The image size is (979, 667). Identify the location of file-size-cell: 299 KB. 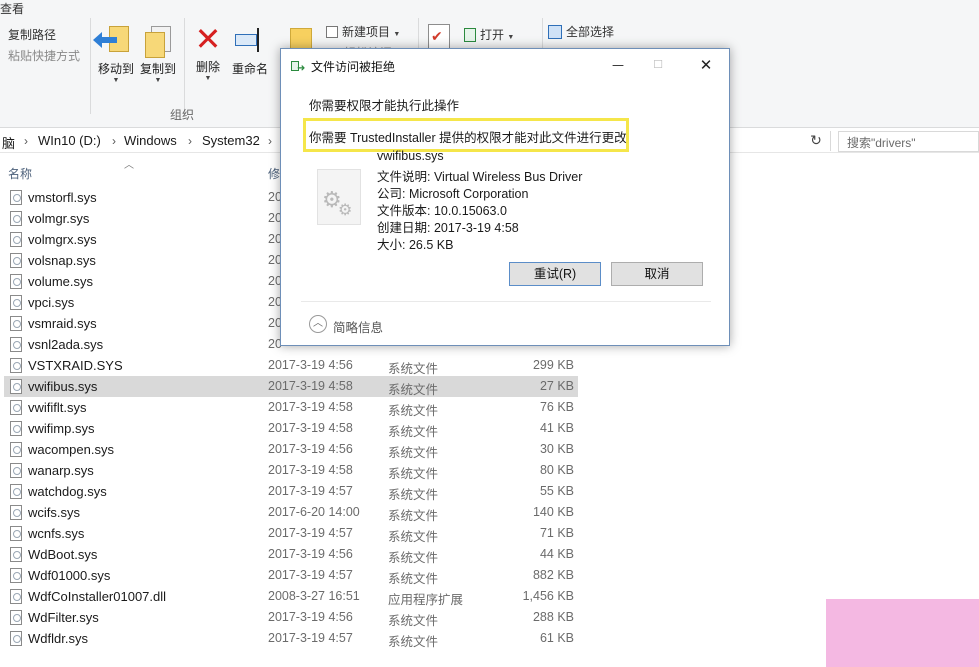
(553, 365).